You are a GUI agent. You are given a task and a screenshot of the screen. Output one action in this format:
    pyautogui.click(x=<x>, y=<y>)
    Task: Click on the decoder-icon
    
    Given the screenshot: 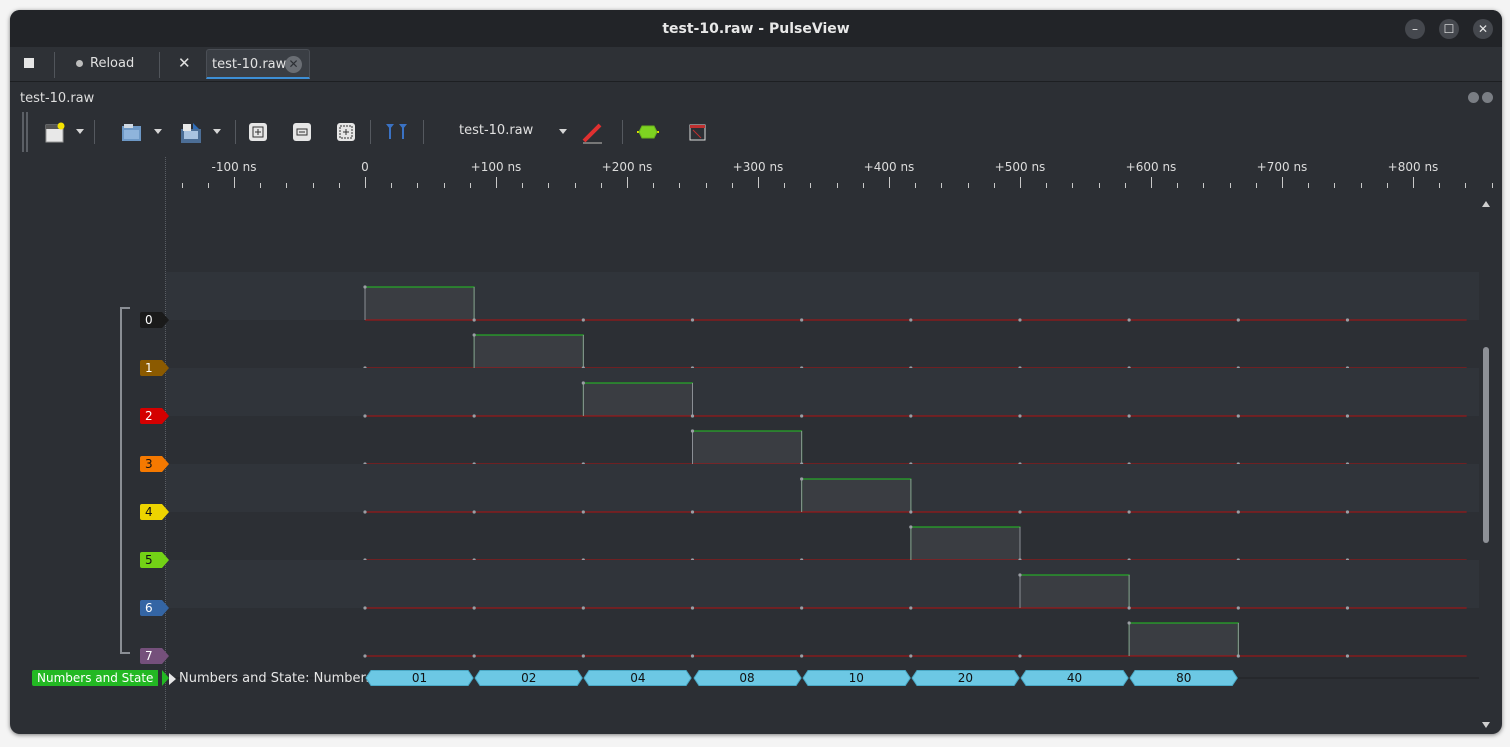 What is the action you would take?
    pyautogui.click(x=648, y=132)
    